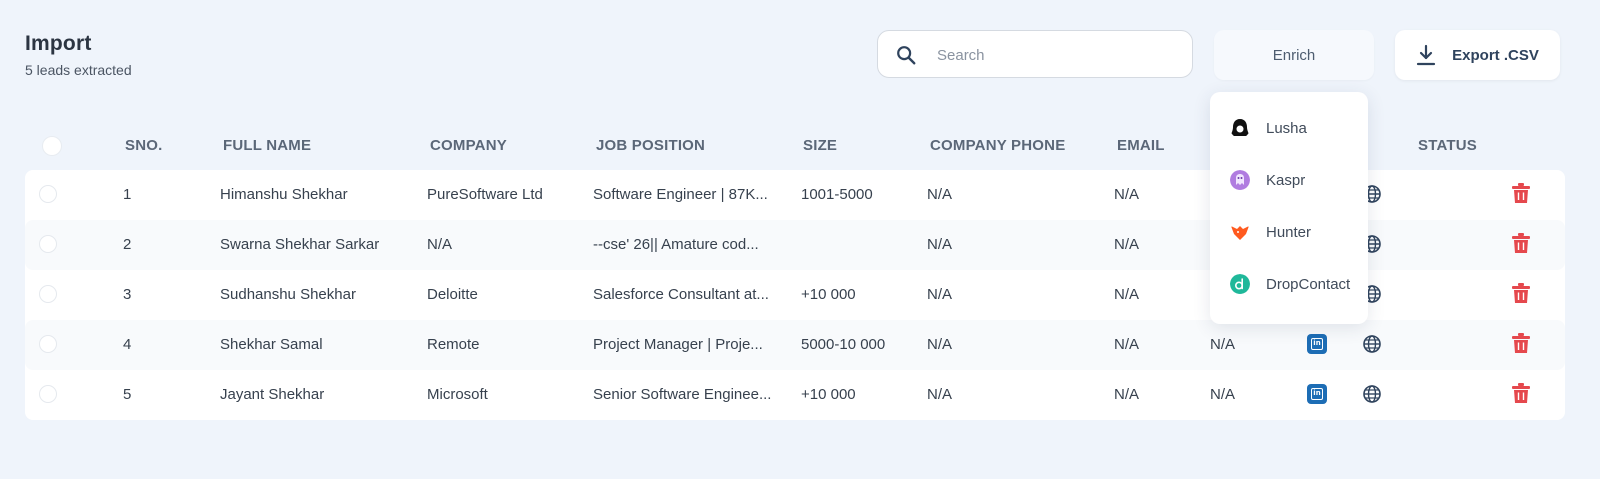 The image size is (1600, 479). Describe the element at coordinates (485, 194) in the screenshot. I see `cell-company: PureSoftware Ltd` at that location.